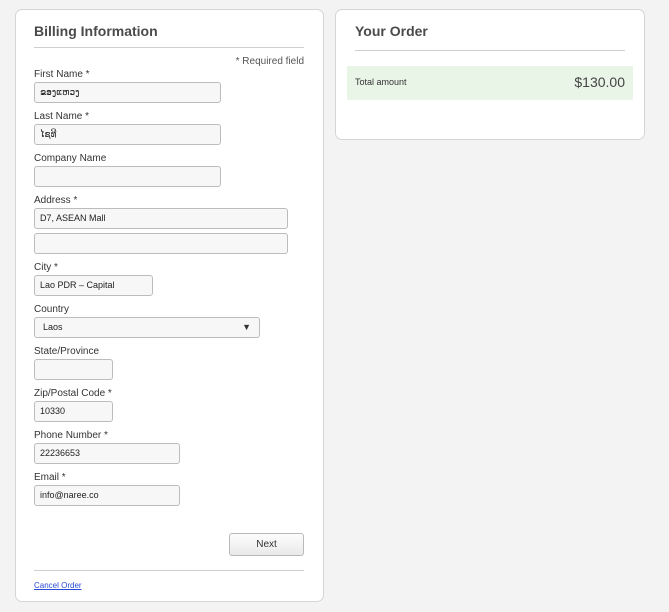  I want to click on country-selected-value: Laos, so click(53, 327).